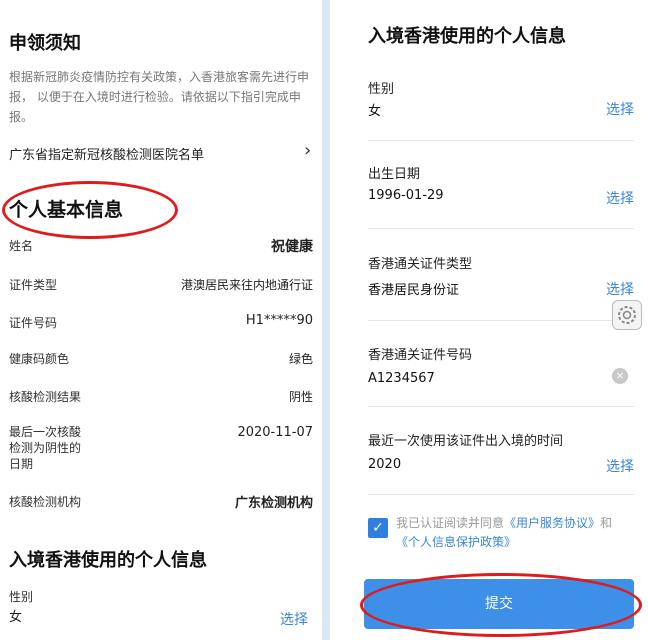  I want to click on birthdate-value: 1996-01-29, so click(406, 195).